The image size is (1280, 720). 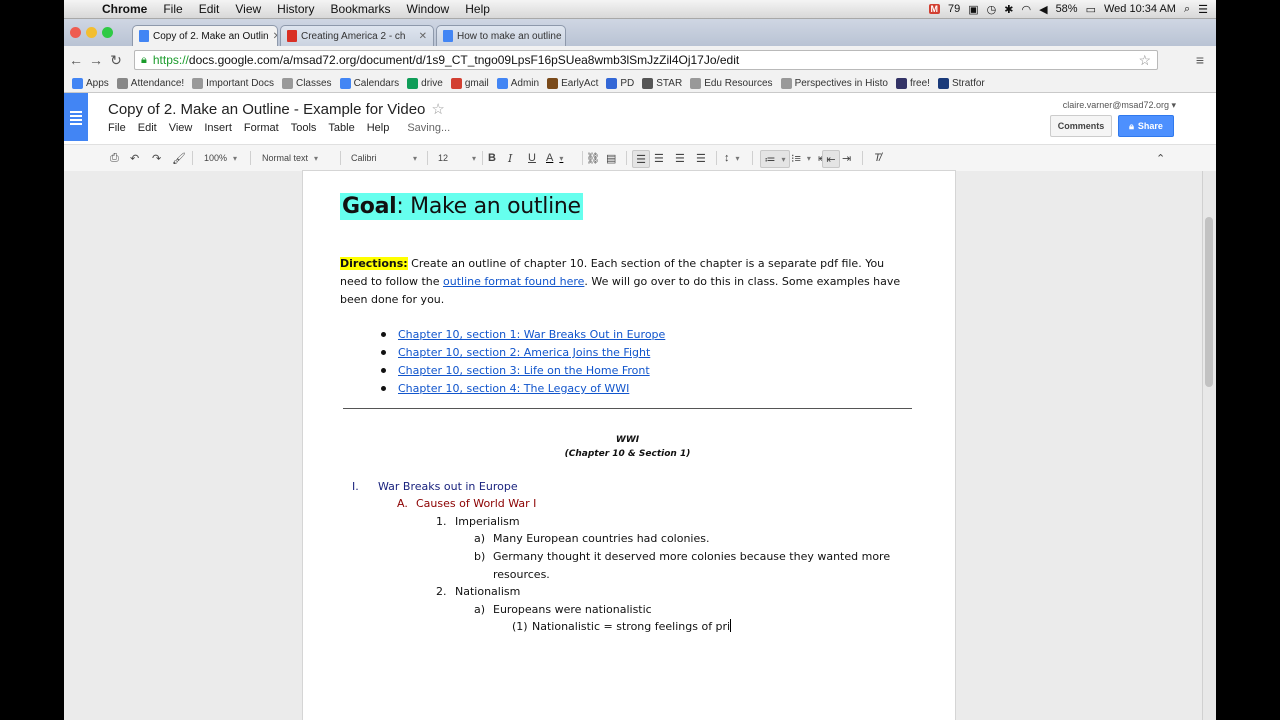 What do you see at coordinates (179, 158) in the screenshot?
I see `paint-format-icon: 🖌︎` at bounding box center [179, 158].